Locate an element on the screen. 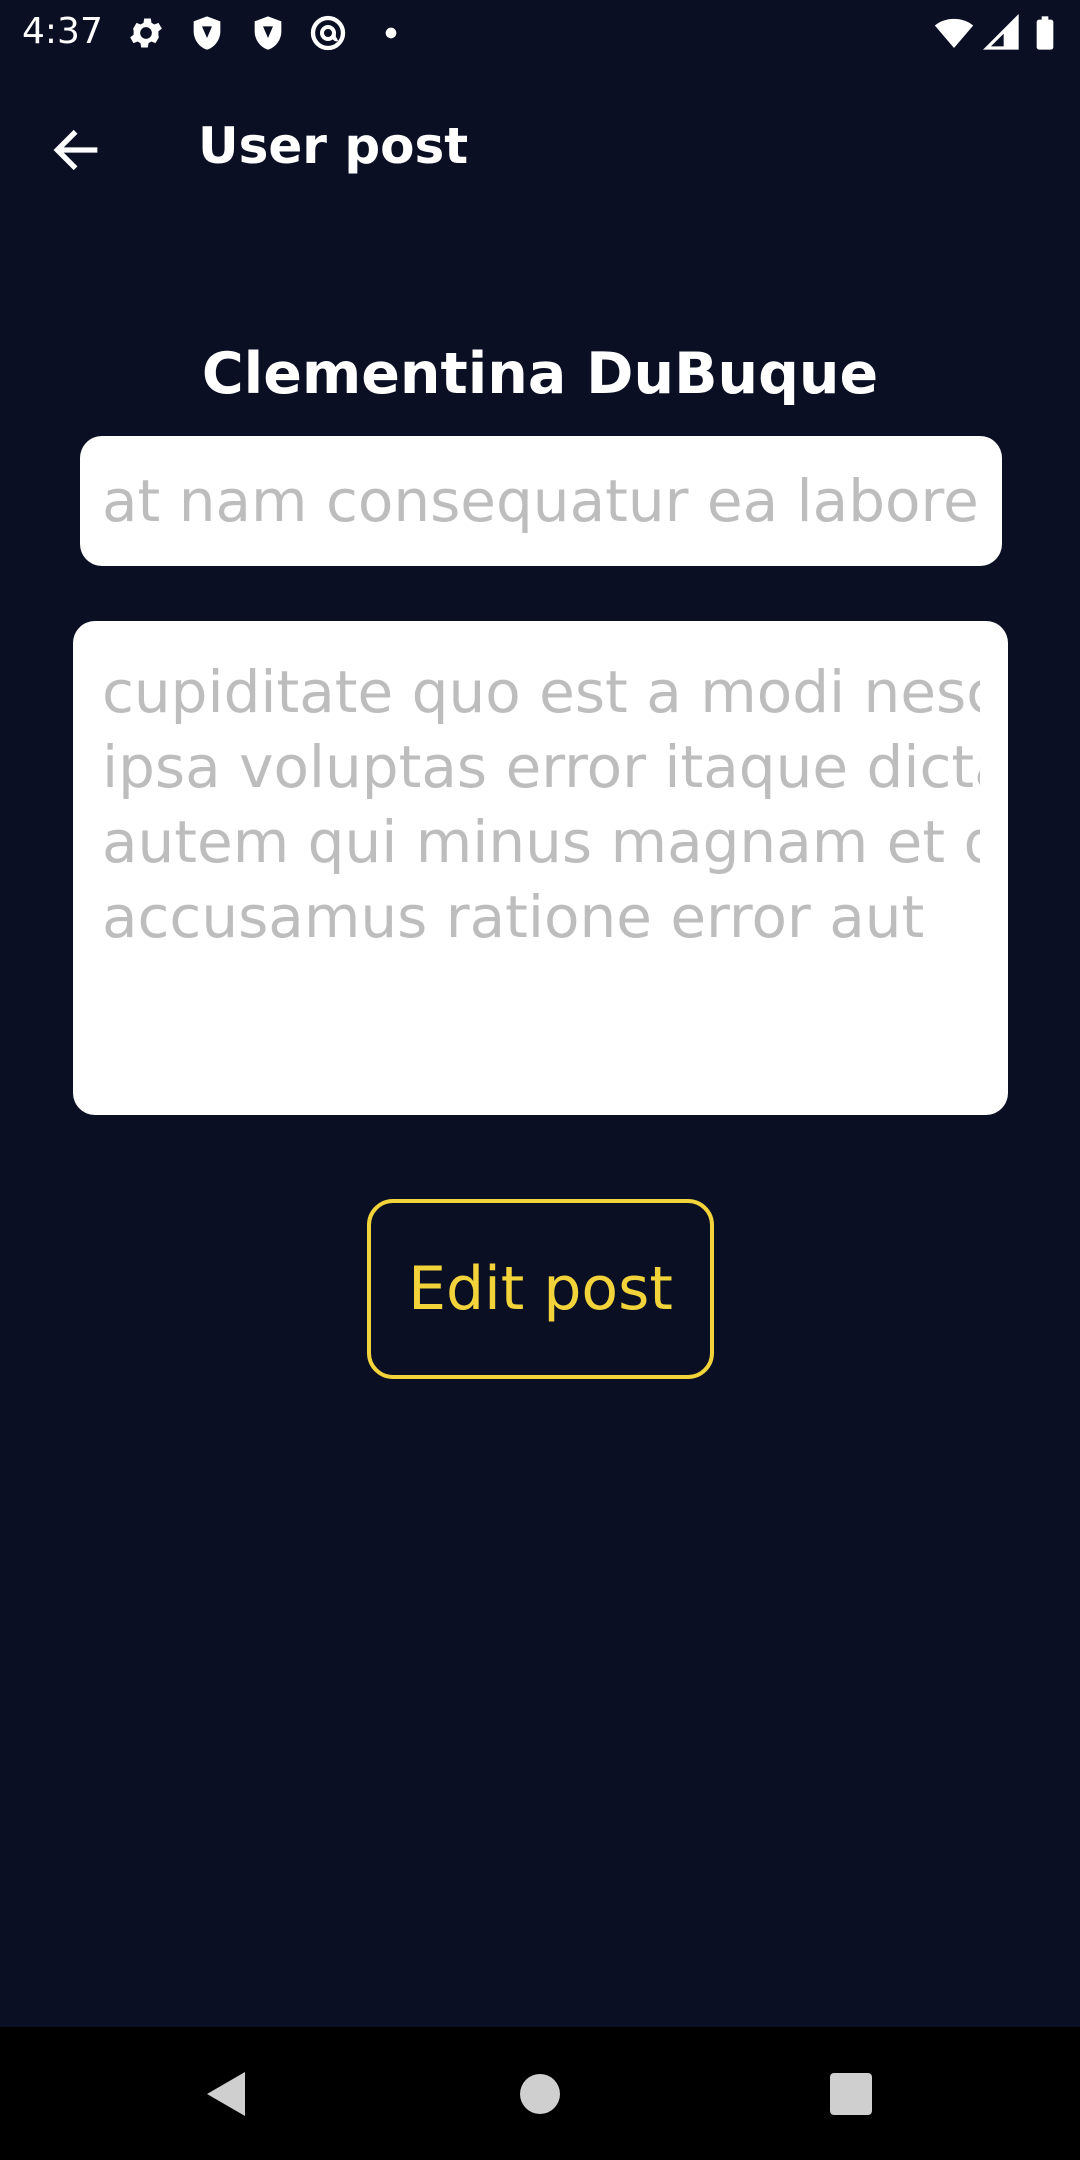  app-bar: User post is located at coordinates (540, 143).